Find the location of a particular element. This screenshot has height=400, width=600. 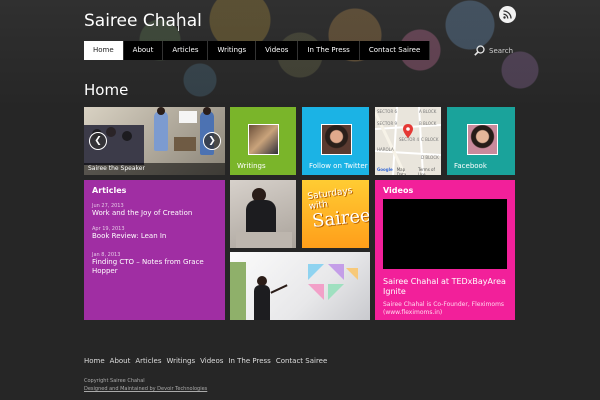

rss-icon is located at coordinates (507, 14).